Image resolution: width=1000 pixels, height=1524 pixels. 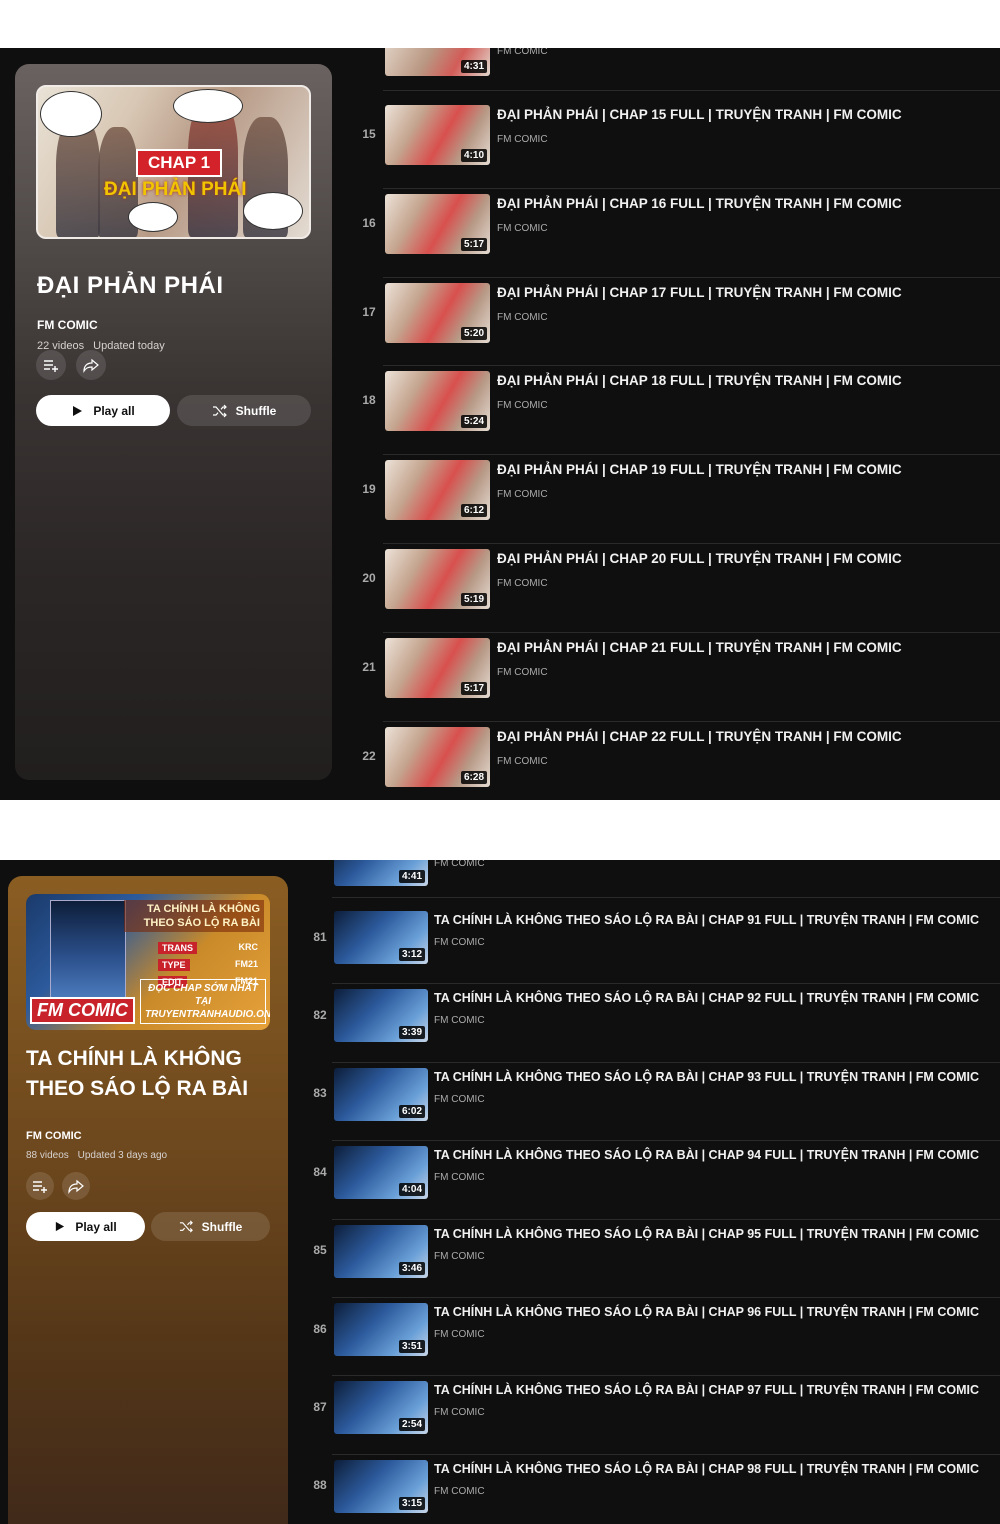 I want to click on video-thumbnail: 3:51, so click(x=381, y=1329).